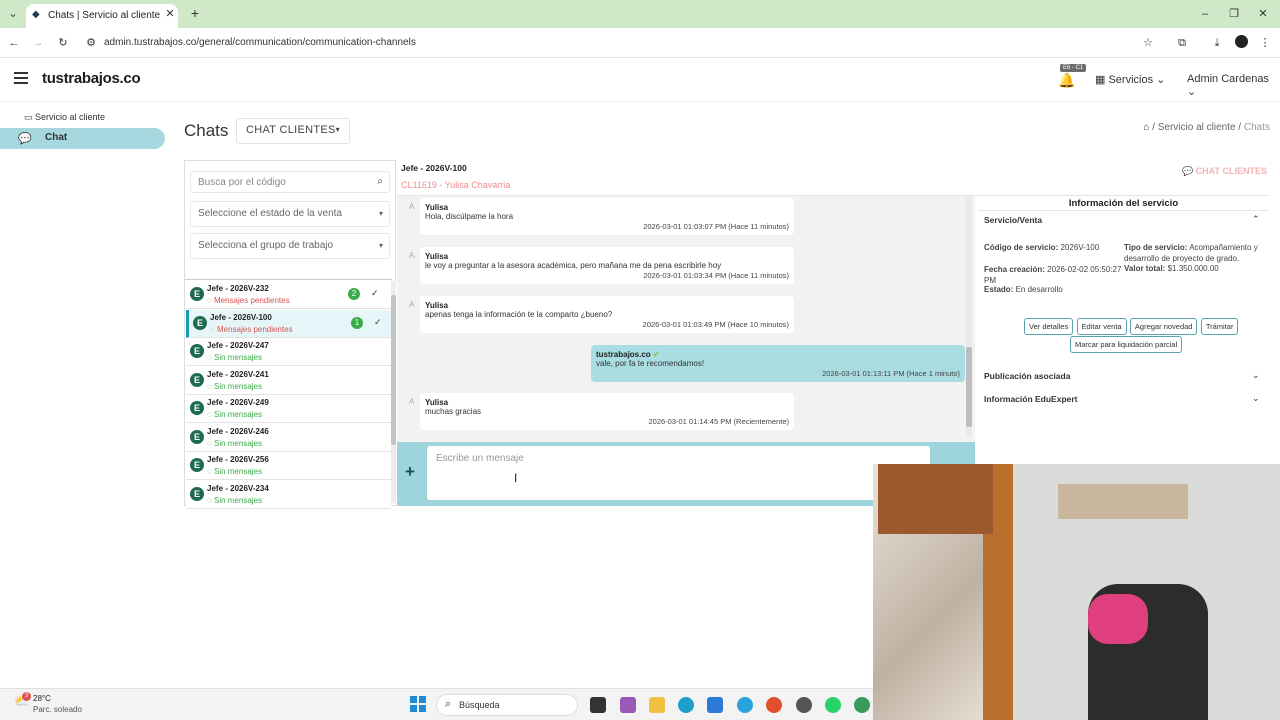 Image resolution: width=1280 pixels, height=720 pixels. Describe the element at coordinates (1146, 127) in the screenshot. I see `home-icon: ⌂` at that location.